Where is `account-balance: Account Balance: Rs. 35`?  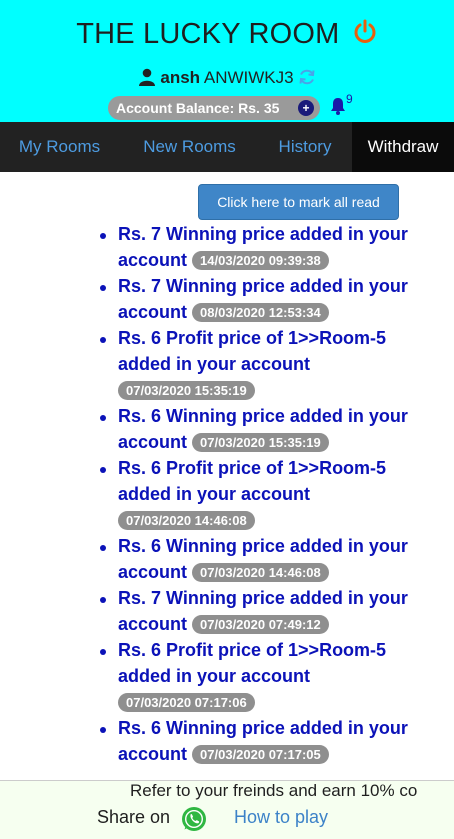
account-balance: Account Balance: Rs. 35 is located at coordinates (214, 108).